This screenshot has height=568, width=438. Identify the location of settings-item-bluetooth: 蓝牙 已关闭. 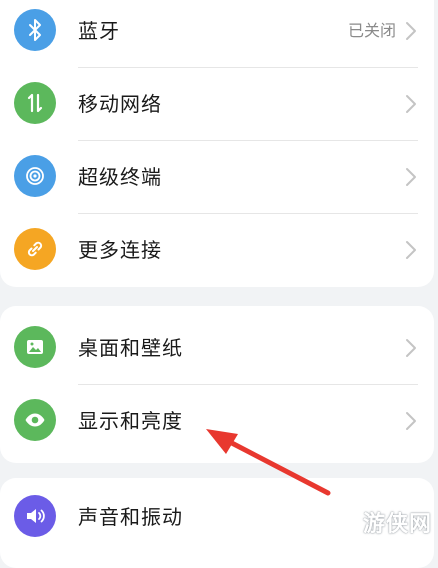
(217, 33).